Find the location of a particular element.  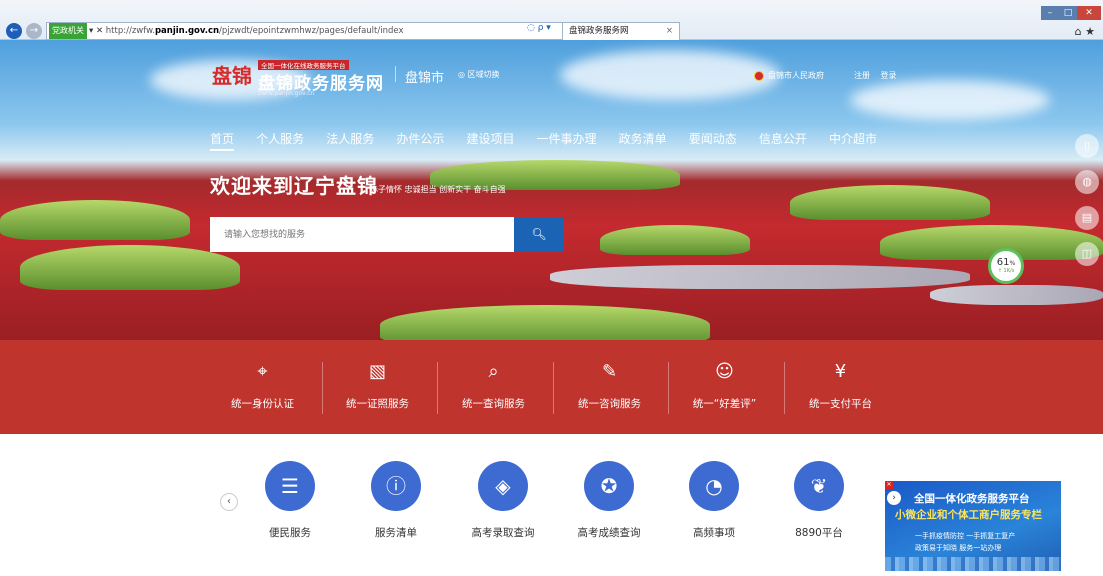

quick-link-admission: ◈ 高考录取查询 is located at coordinates (503, 500).